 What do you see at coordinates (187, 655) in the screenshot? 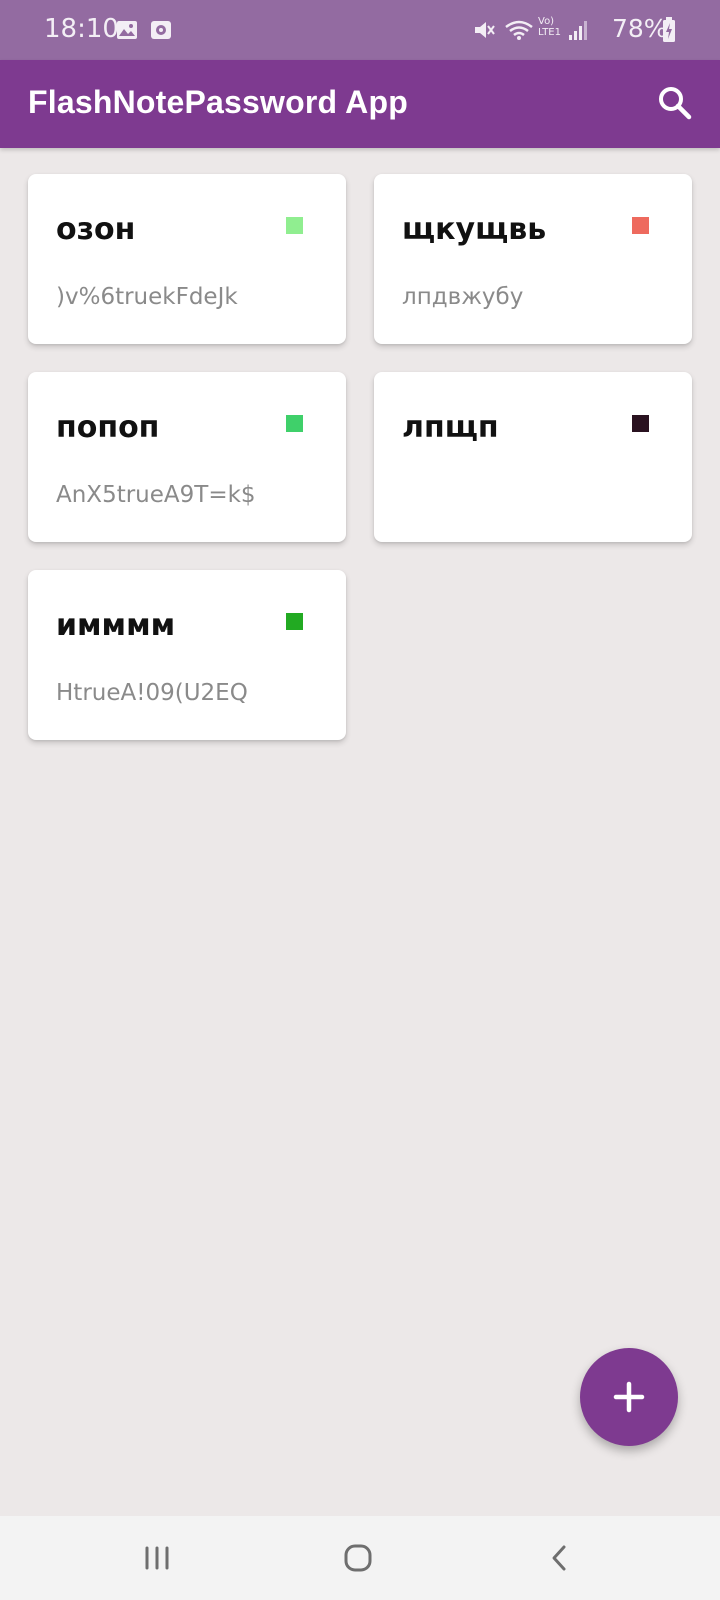
I see `password-card: имммм HtrueA!09(U2EQ` at bounding box center [187, 655].